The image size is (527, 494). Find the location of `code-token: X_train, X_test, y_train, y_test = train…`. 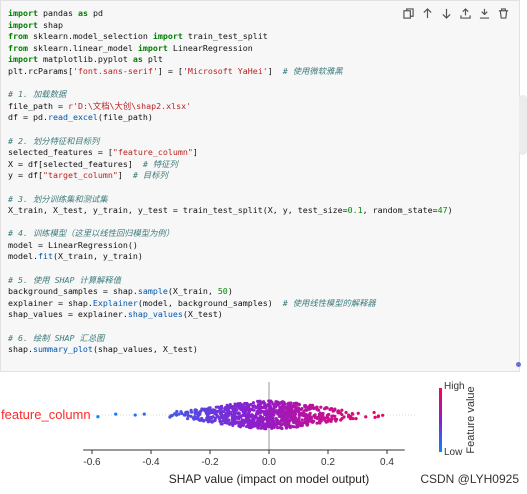

code-token: X_train, X_test, y_train, y_test = train… is located at coordinates (178, 210).